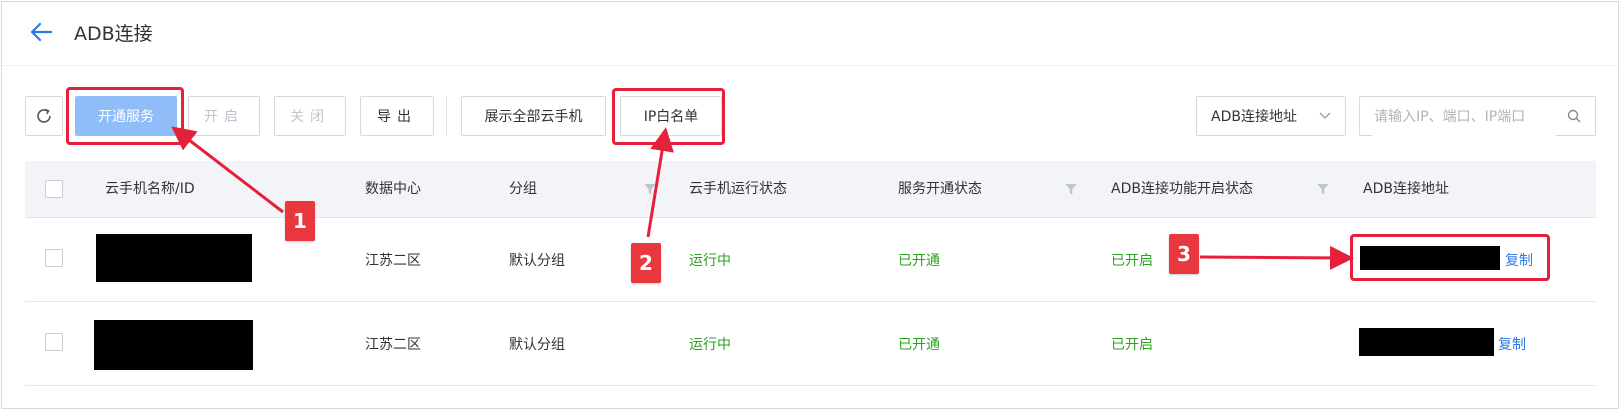  Describe the element at coordinates (150, 189) in the screenshot. I see `column-header-name: 云手机名称/ID` at that location.